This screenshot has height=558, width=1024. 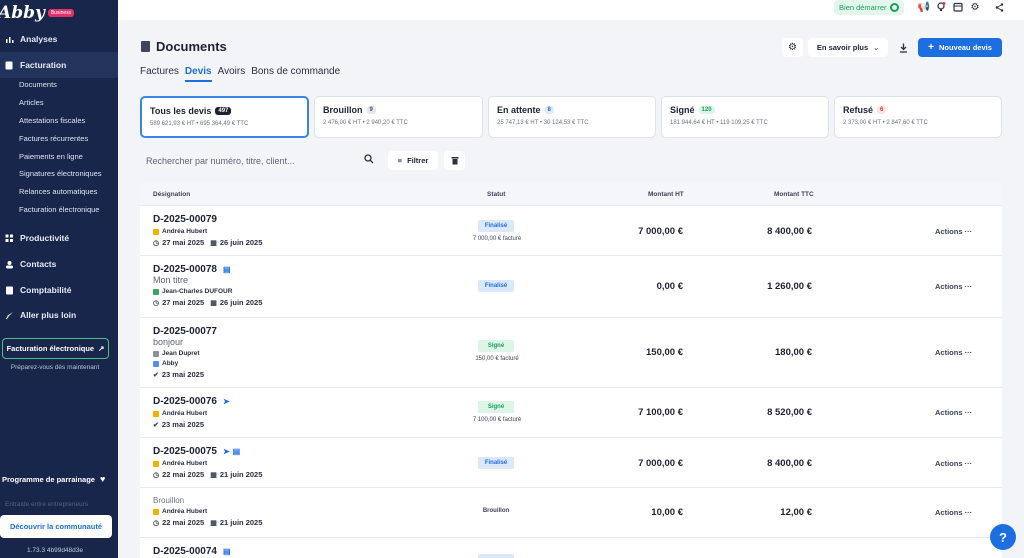 What do you see at coordinates (369, 160) in the screenshot?
I see `search-icon` at bounding box center [369, 160].